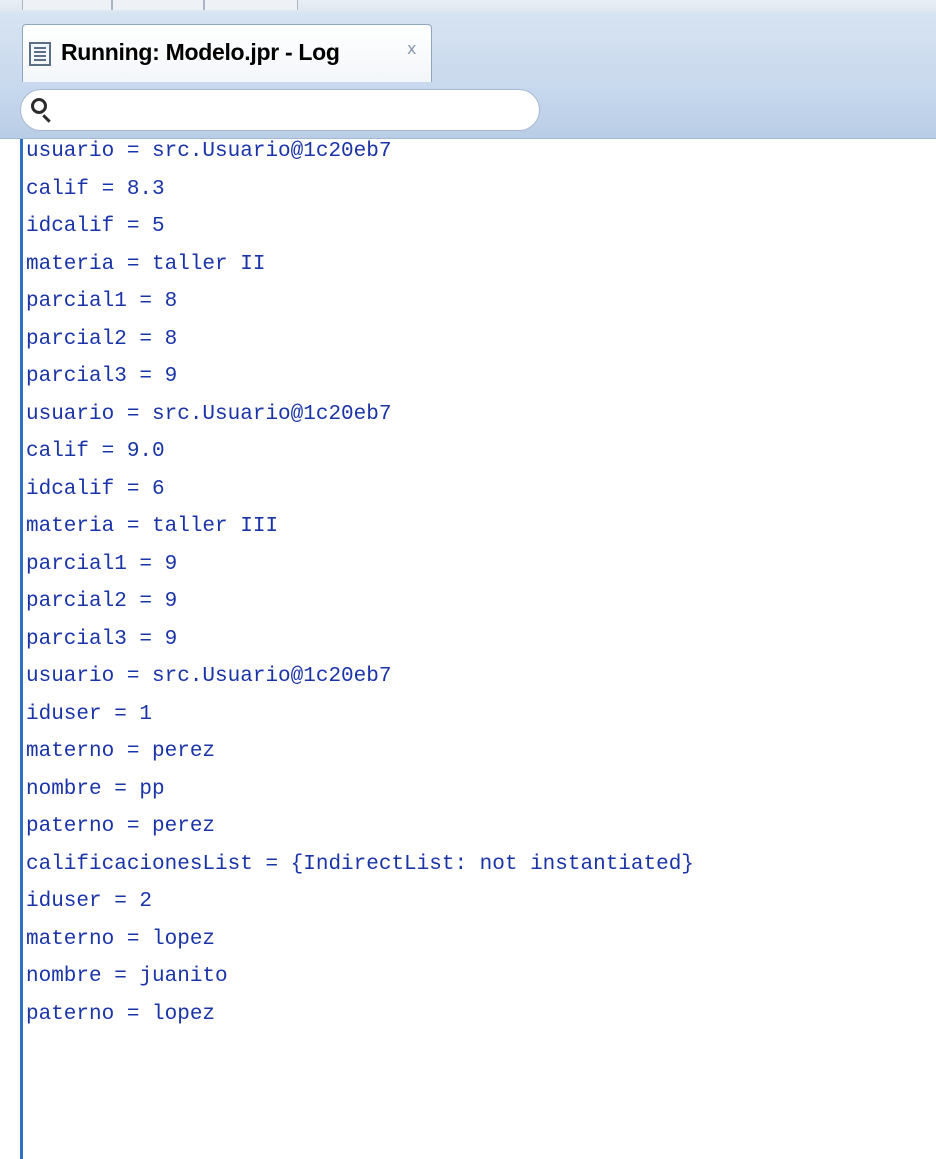 The width and height of the screenshot is (936, 1159). What do you see at coordinates (21, 649) in the screenshot?
I see `log-gutter-rule` at bounding box center [21, 649].